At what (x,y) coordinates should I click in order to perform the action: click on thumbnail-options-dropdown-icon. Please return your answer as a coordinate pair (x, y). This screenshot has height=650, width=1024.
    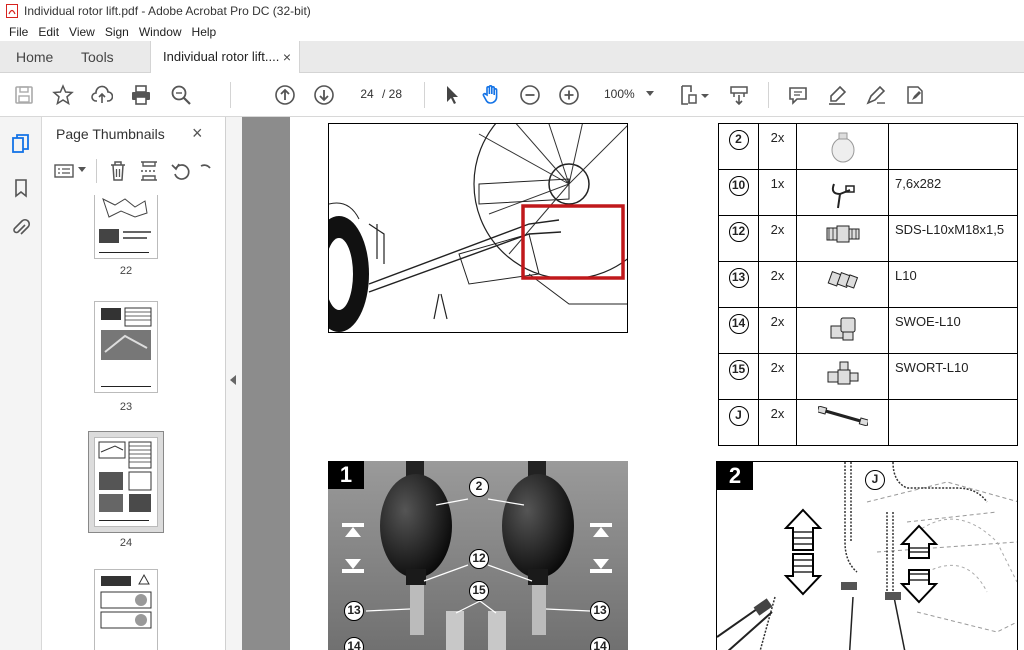
    Looking at the image, I should click on (82, 170).